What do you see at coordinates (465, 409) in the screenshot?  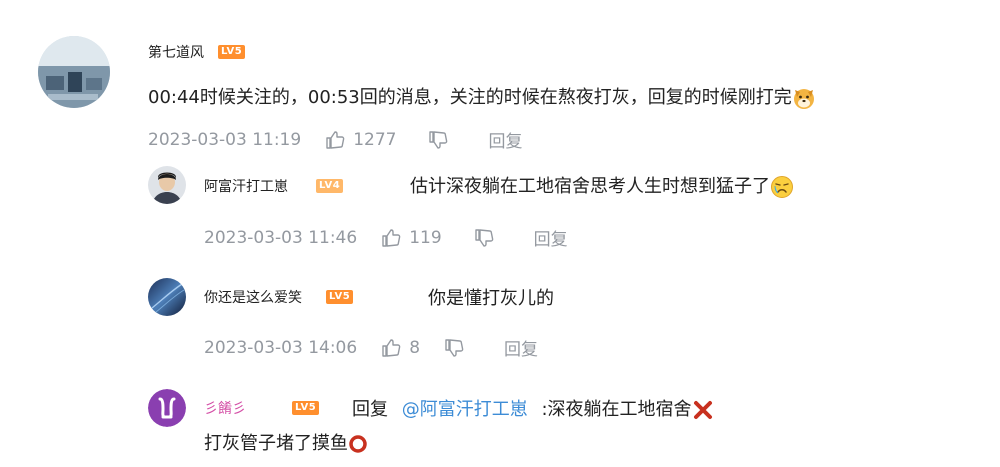 I see `mention-link: @阿富汗打工崽` at bounding box center [465, 409].